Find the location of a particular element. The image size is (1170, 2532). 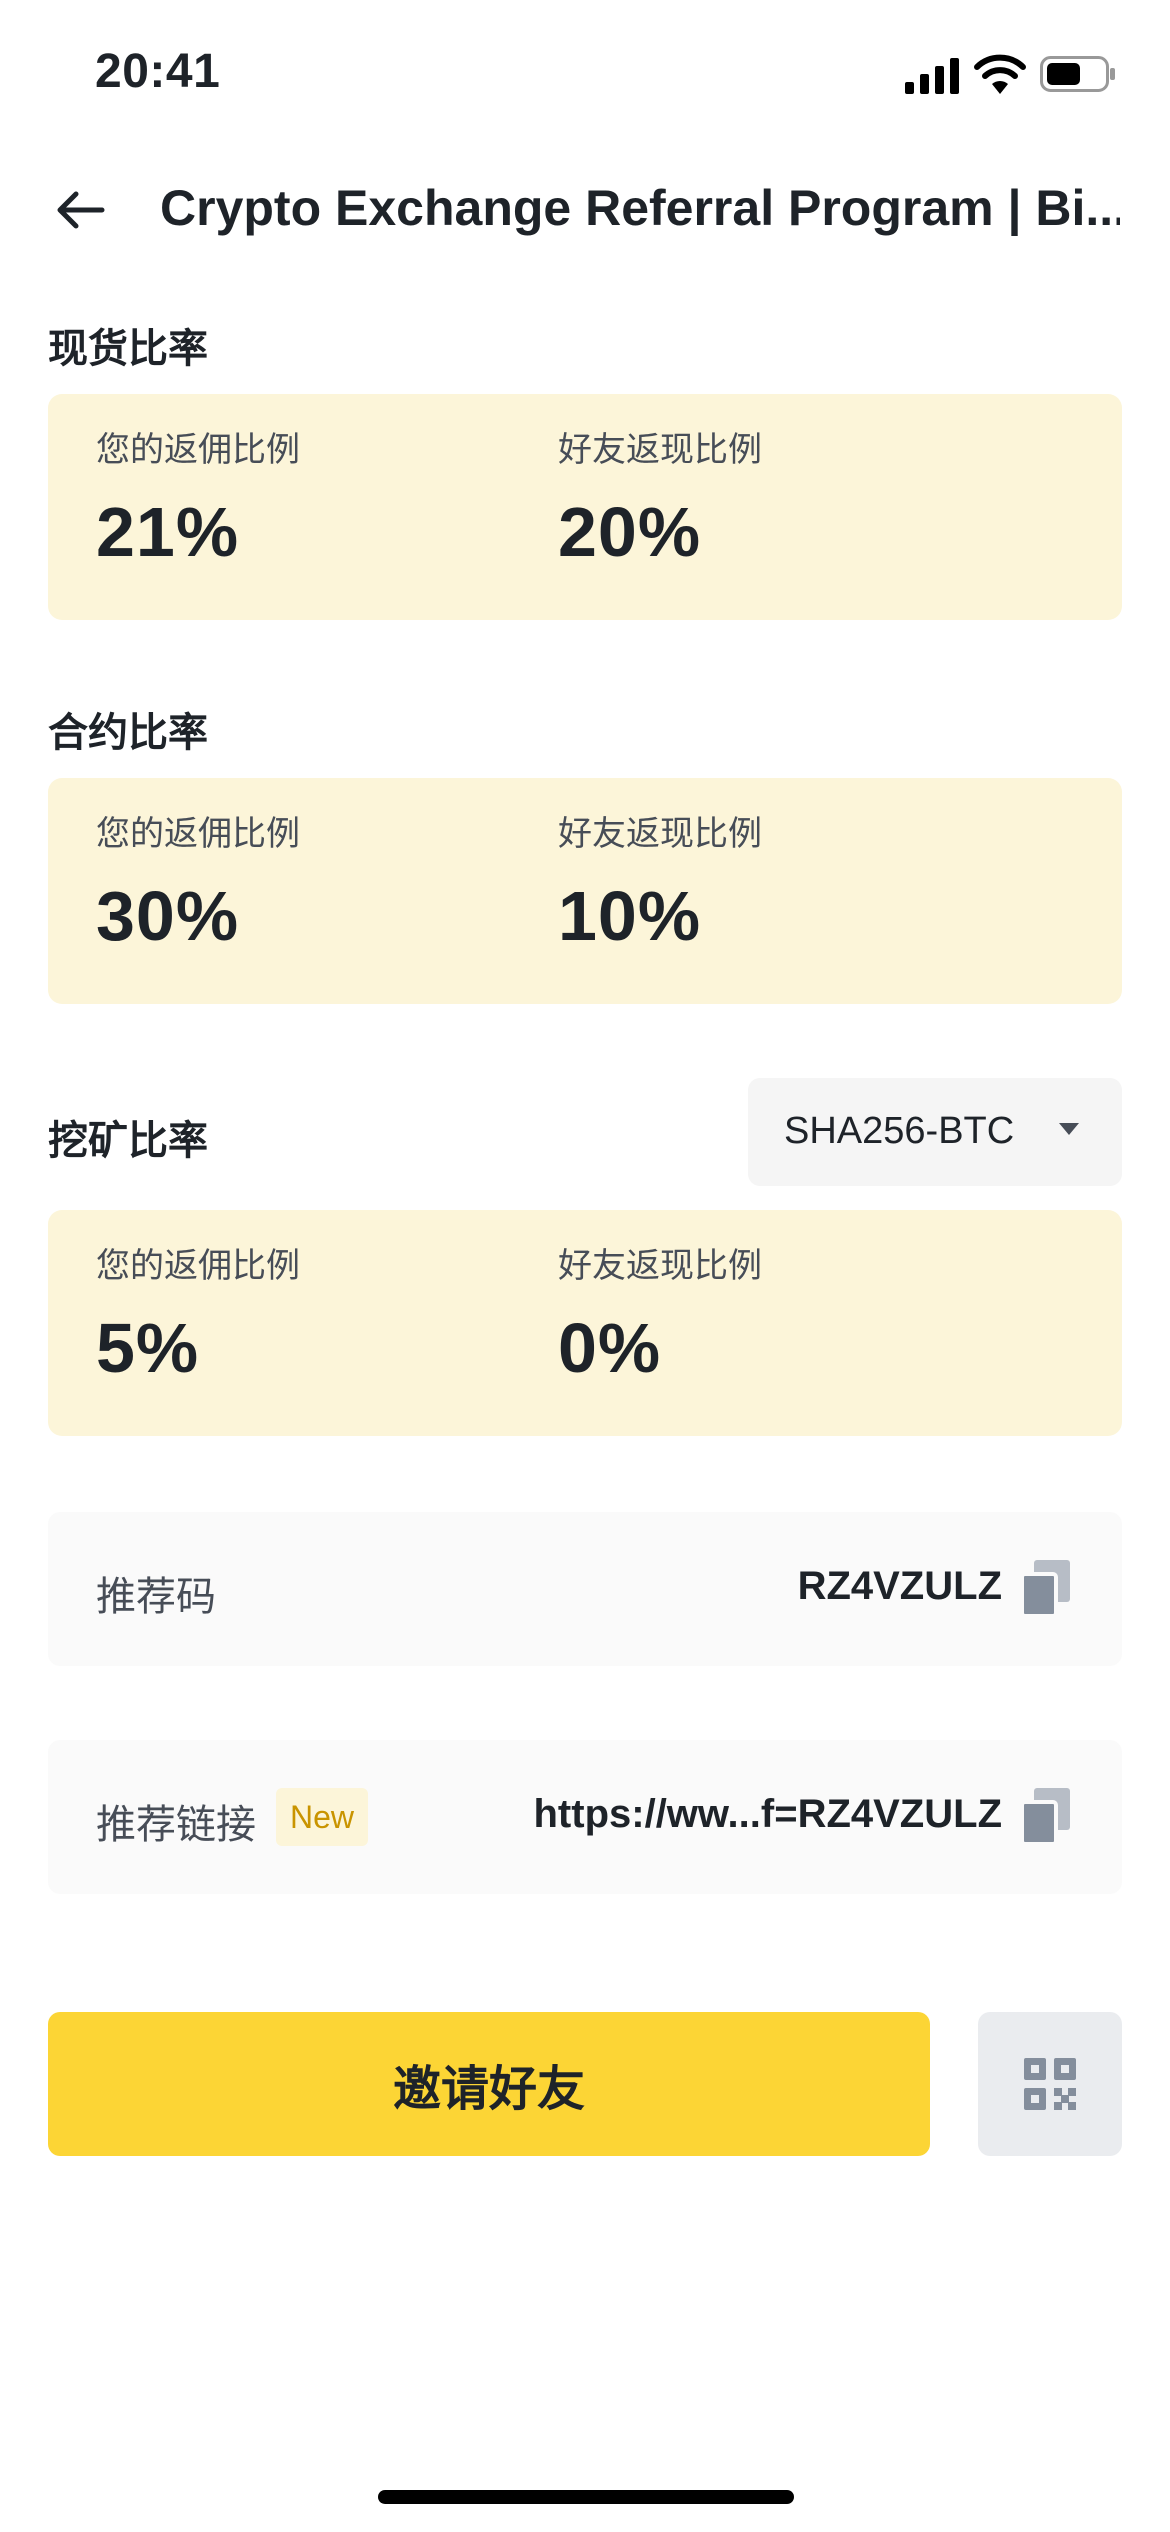

spot-your-rate-label: 您的返佣比例 is located at coordinates (198, 450).